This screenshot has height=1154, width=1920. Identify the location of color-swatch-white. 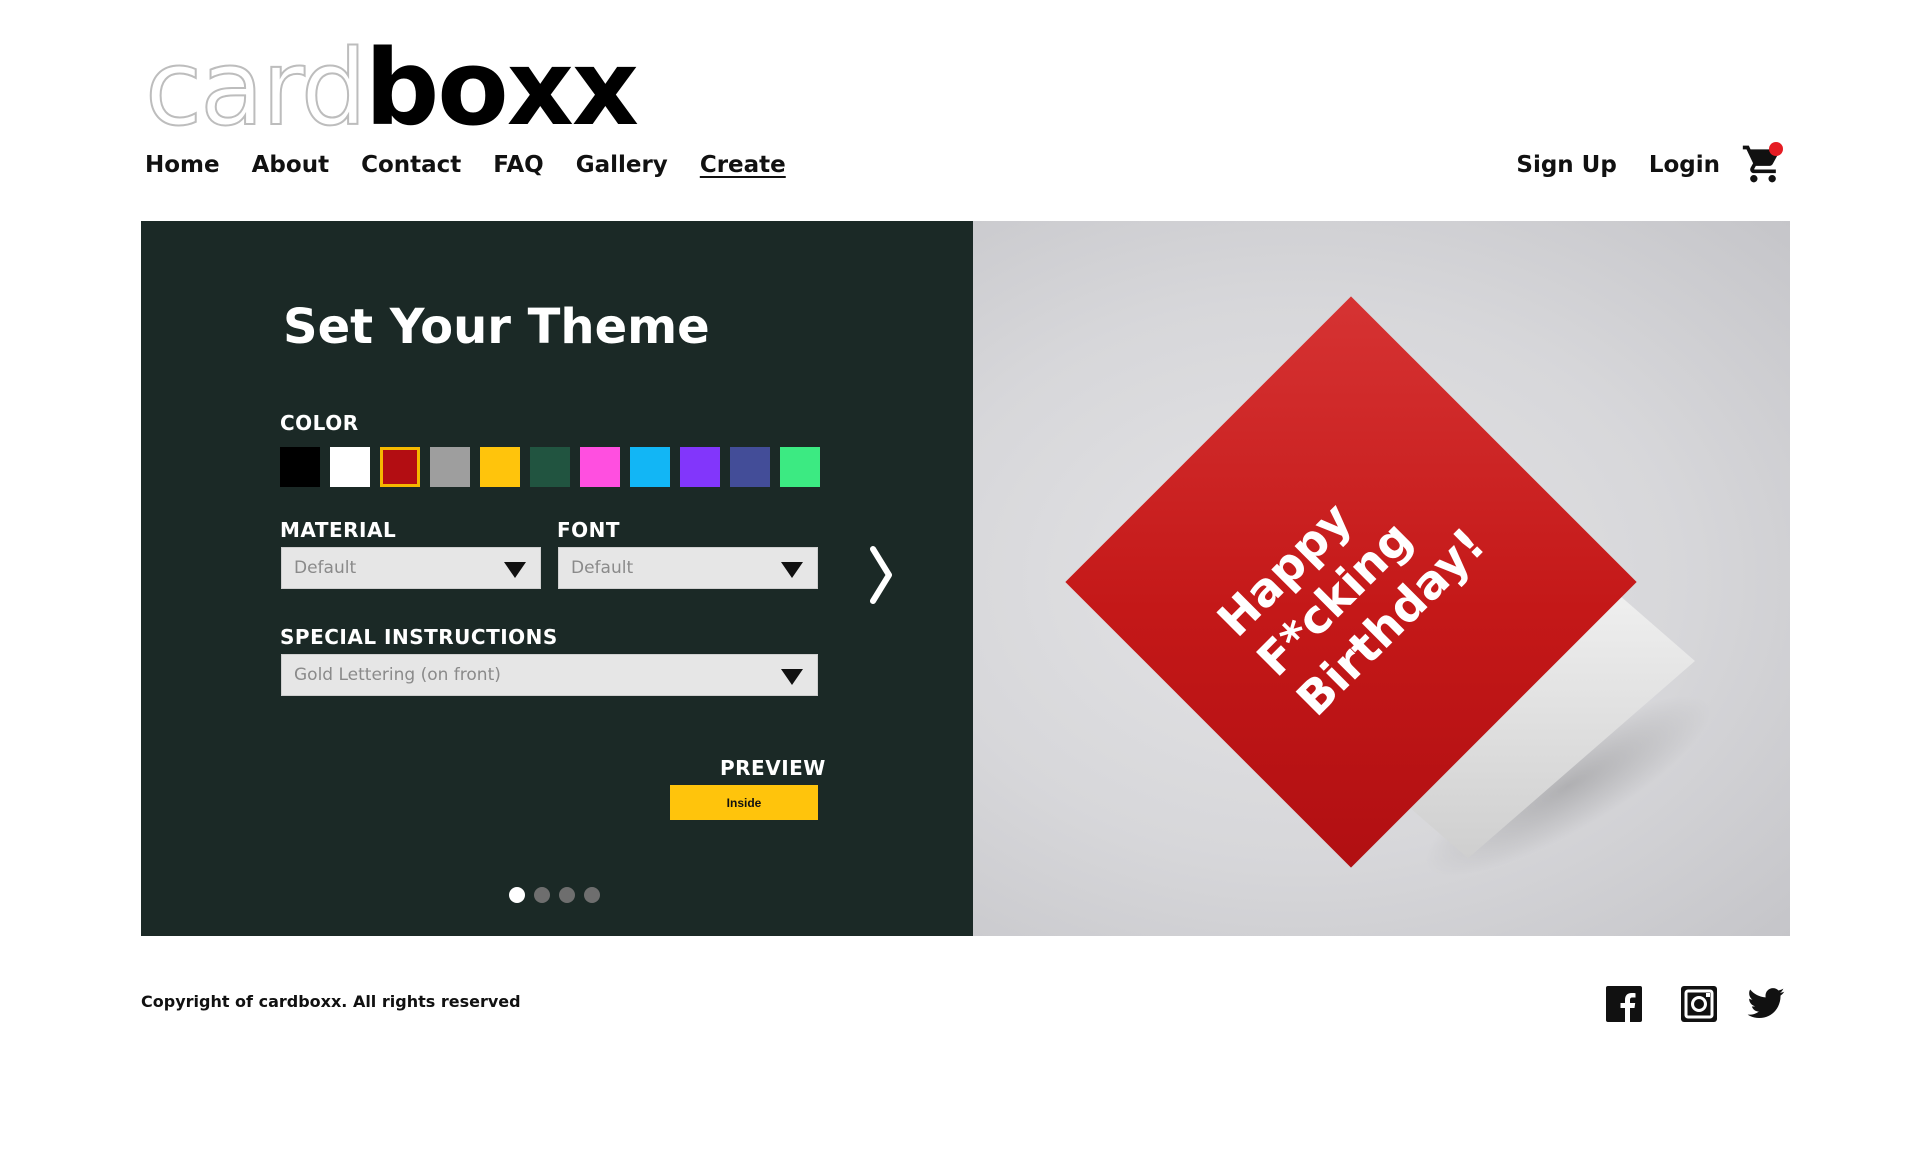
(350, 467).